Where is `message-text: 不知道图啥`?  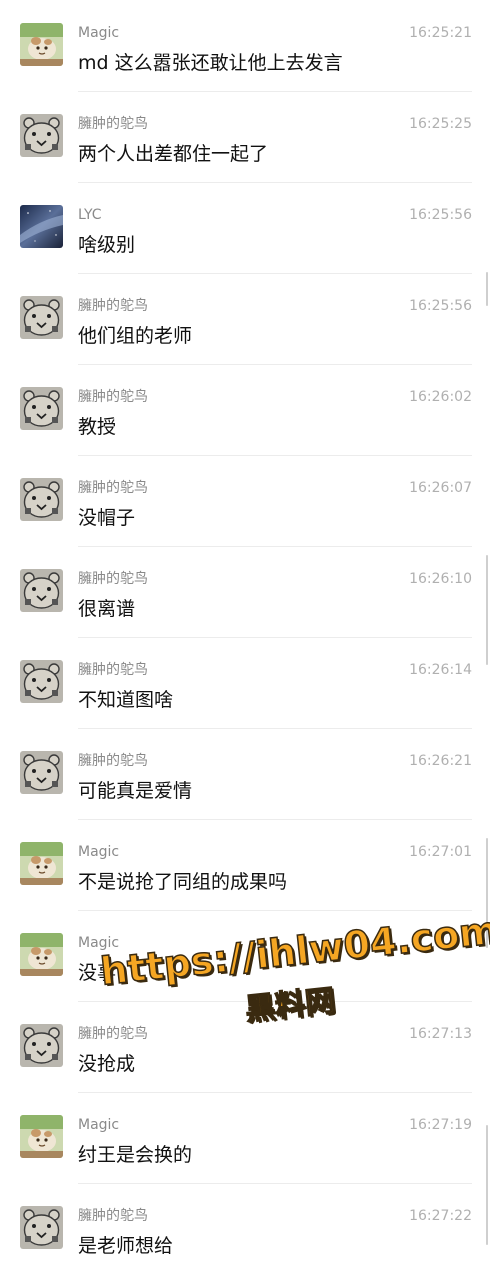 message-text: 不知道图啥 is located at coordinates (126, 700).